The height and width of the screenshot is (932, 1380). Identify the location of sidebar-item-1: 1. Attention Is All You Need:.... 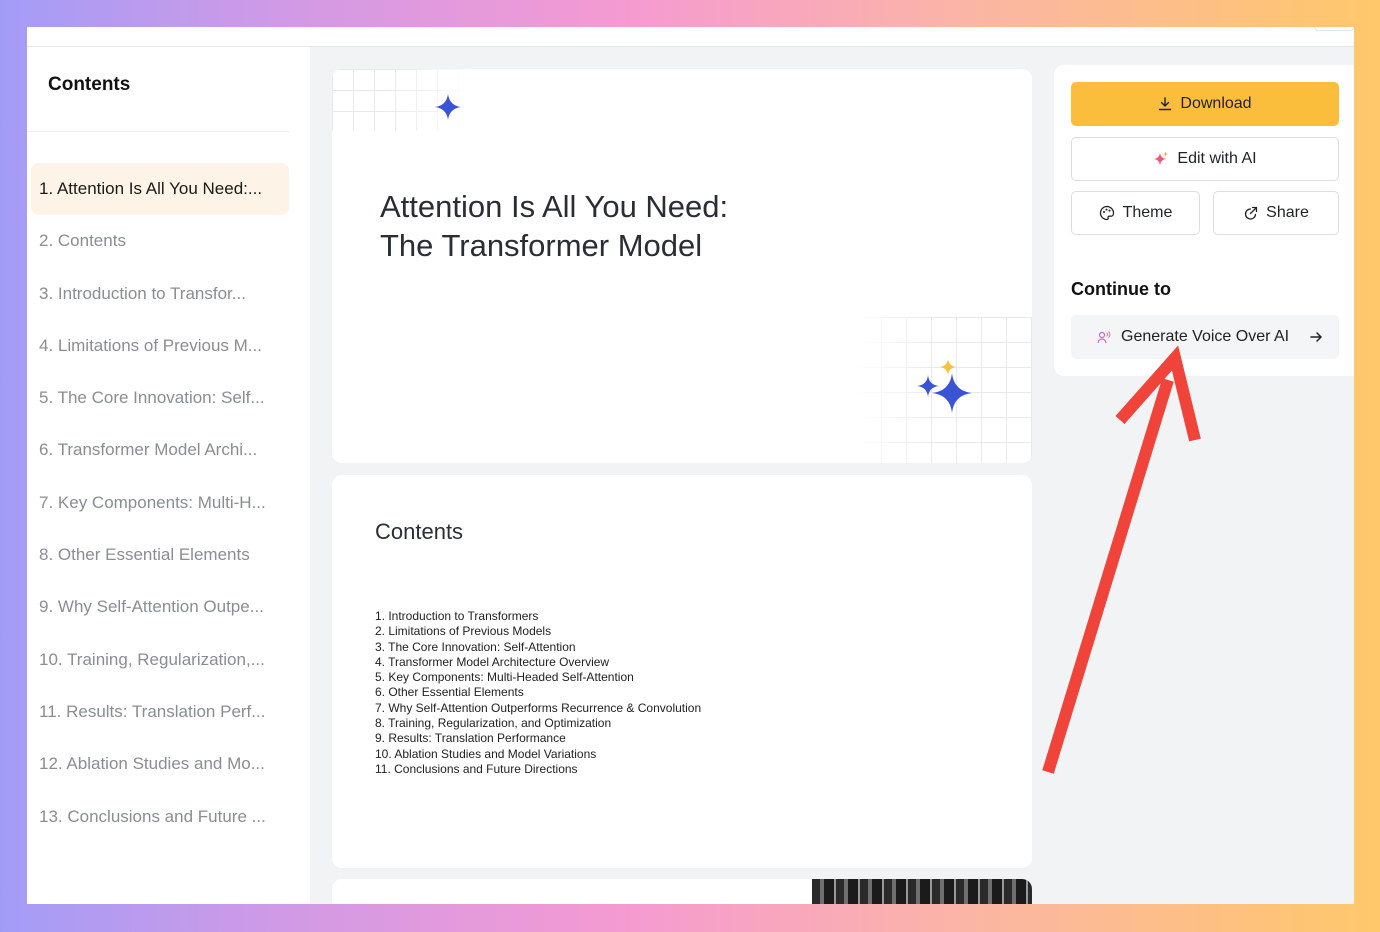
(160, 189).